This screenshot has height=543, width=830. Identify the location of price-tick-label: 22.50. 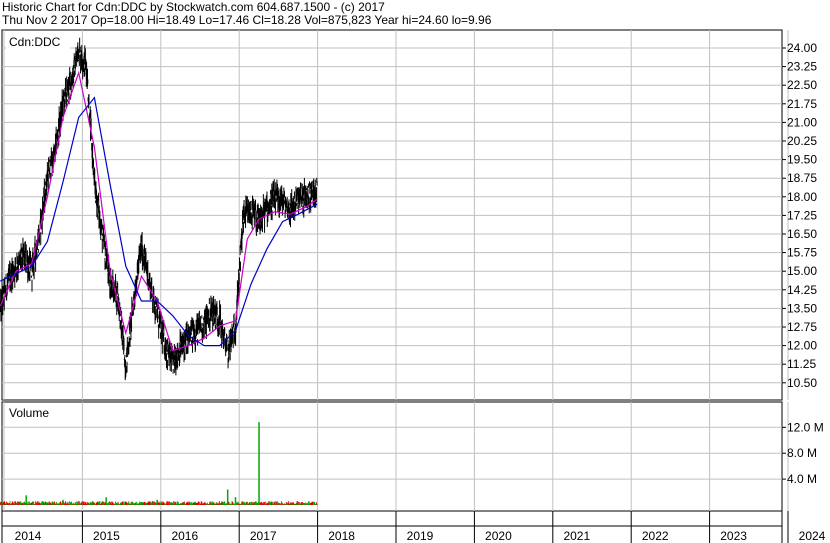
(802, 85).